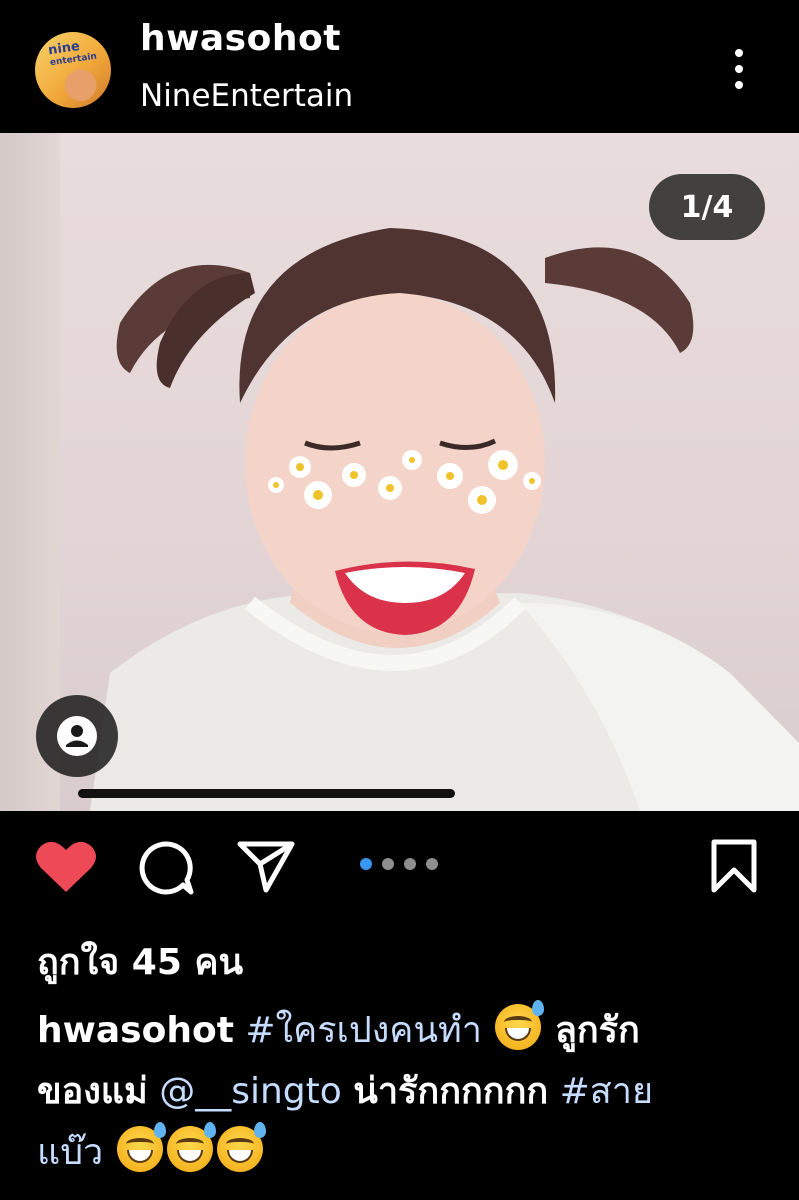 The height and width of the screenshot is (1200, 799). What do you see at coordinates (240, 38) in the screenshot?
I see `post-username: hwasohot` at bounding box center [240, 38].